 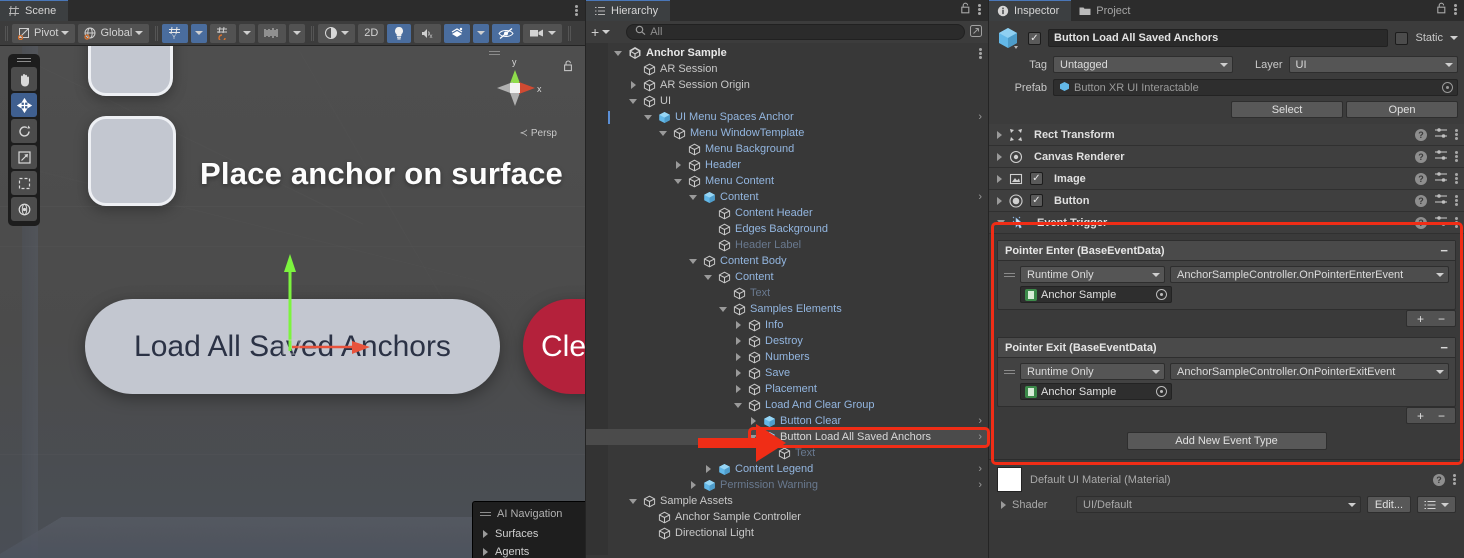 What do you see at coordinates (24, 60) in the screenshot?
I see `palette-drag-handle` at bounding box center [24, 60].